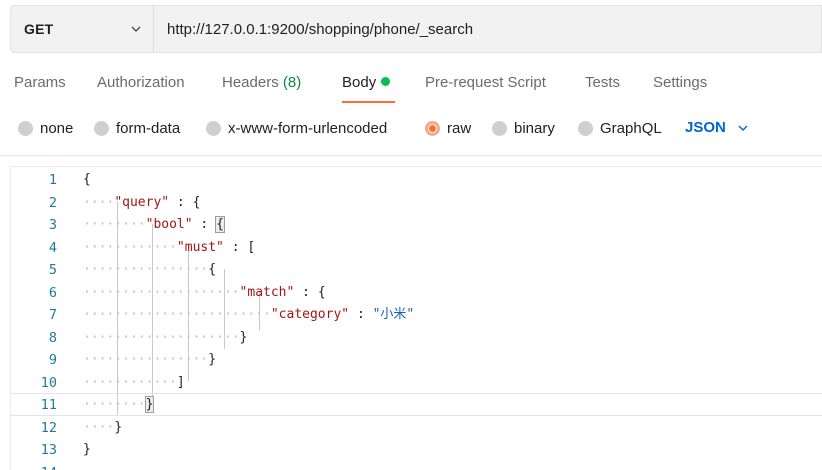 The height and width of the screenshot is (470, 822). What do you see at coordinates (150, 269) in the screenshot?
I see `code-text: ················{` at bounding box center [150, 269].